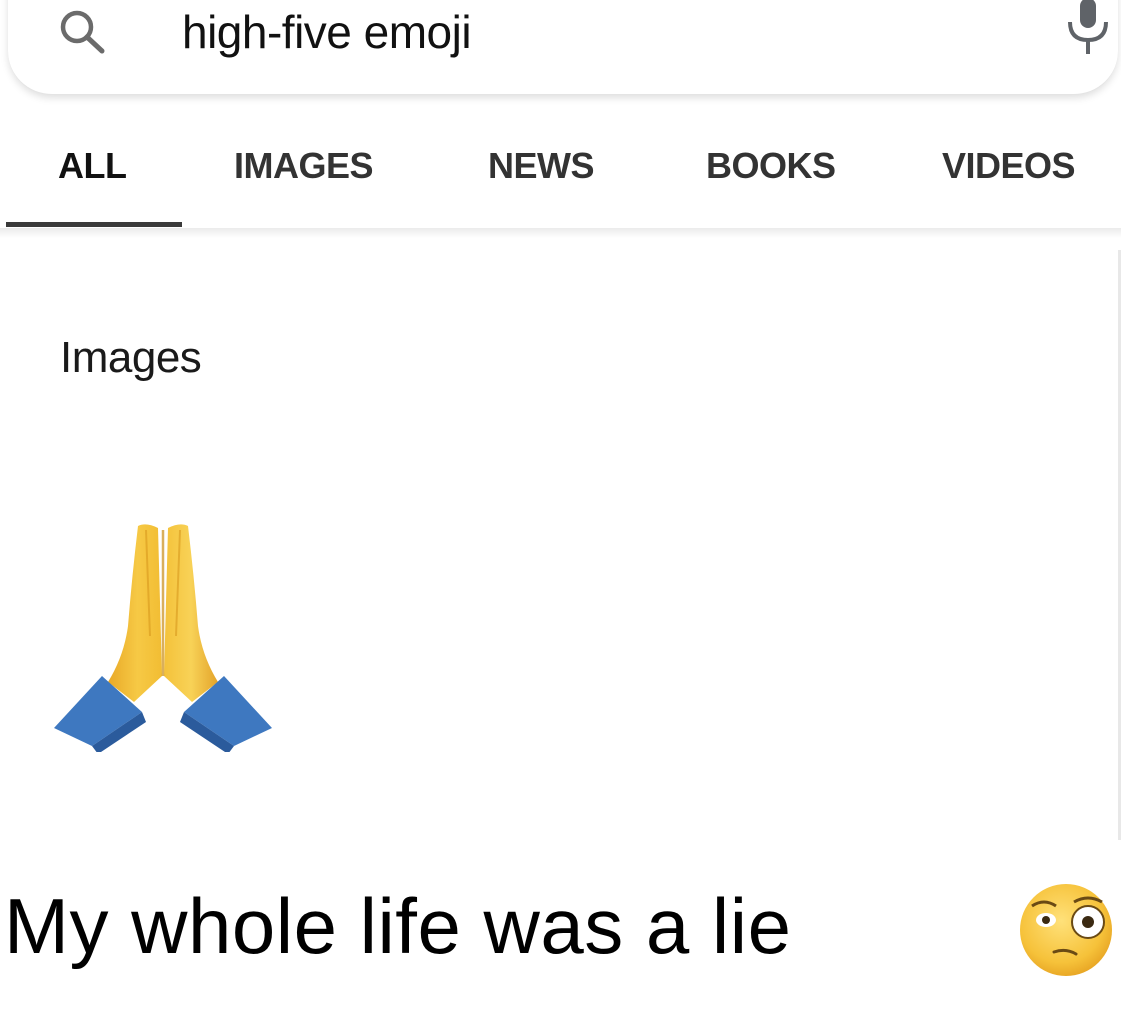 This screenshot has width=1121, height=1017. What do you see at coordinates (1009, 166) in the screenshot?
I see `tab-videos: VIDEOS` at bounding box center [1009, 166].